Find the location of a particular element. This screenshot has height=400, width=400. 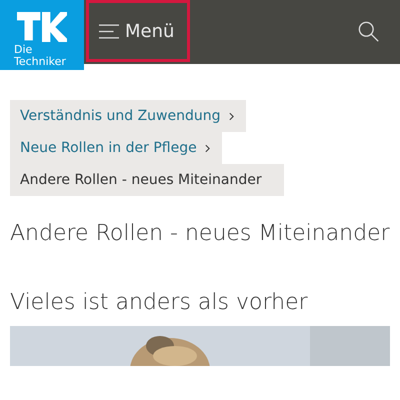

logo-text: Die Techniker is located at coordinates (40, 56).